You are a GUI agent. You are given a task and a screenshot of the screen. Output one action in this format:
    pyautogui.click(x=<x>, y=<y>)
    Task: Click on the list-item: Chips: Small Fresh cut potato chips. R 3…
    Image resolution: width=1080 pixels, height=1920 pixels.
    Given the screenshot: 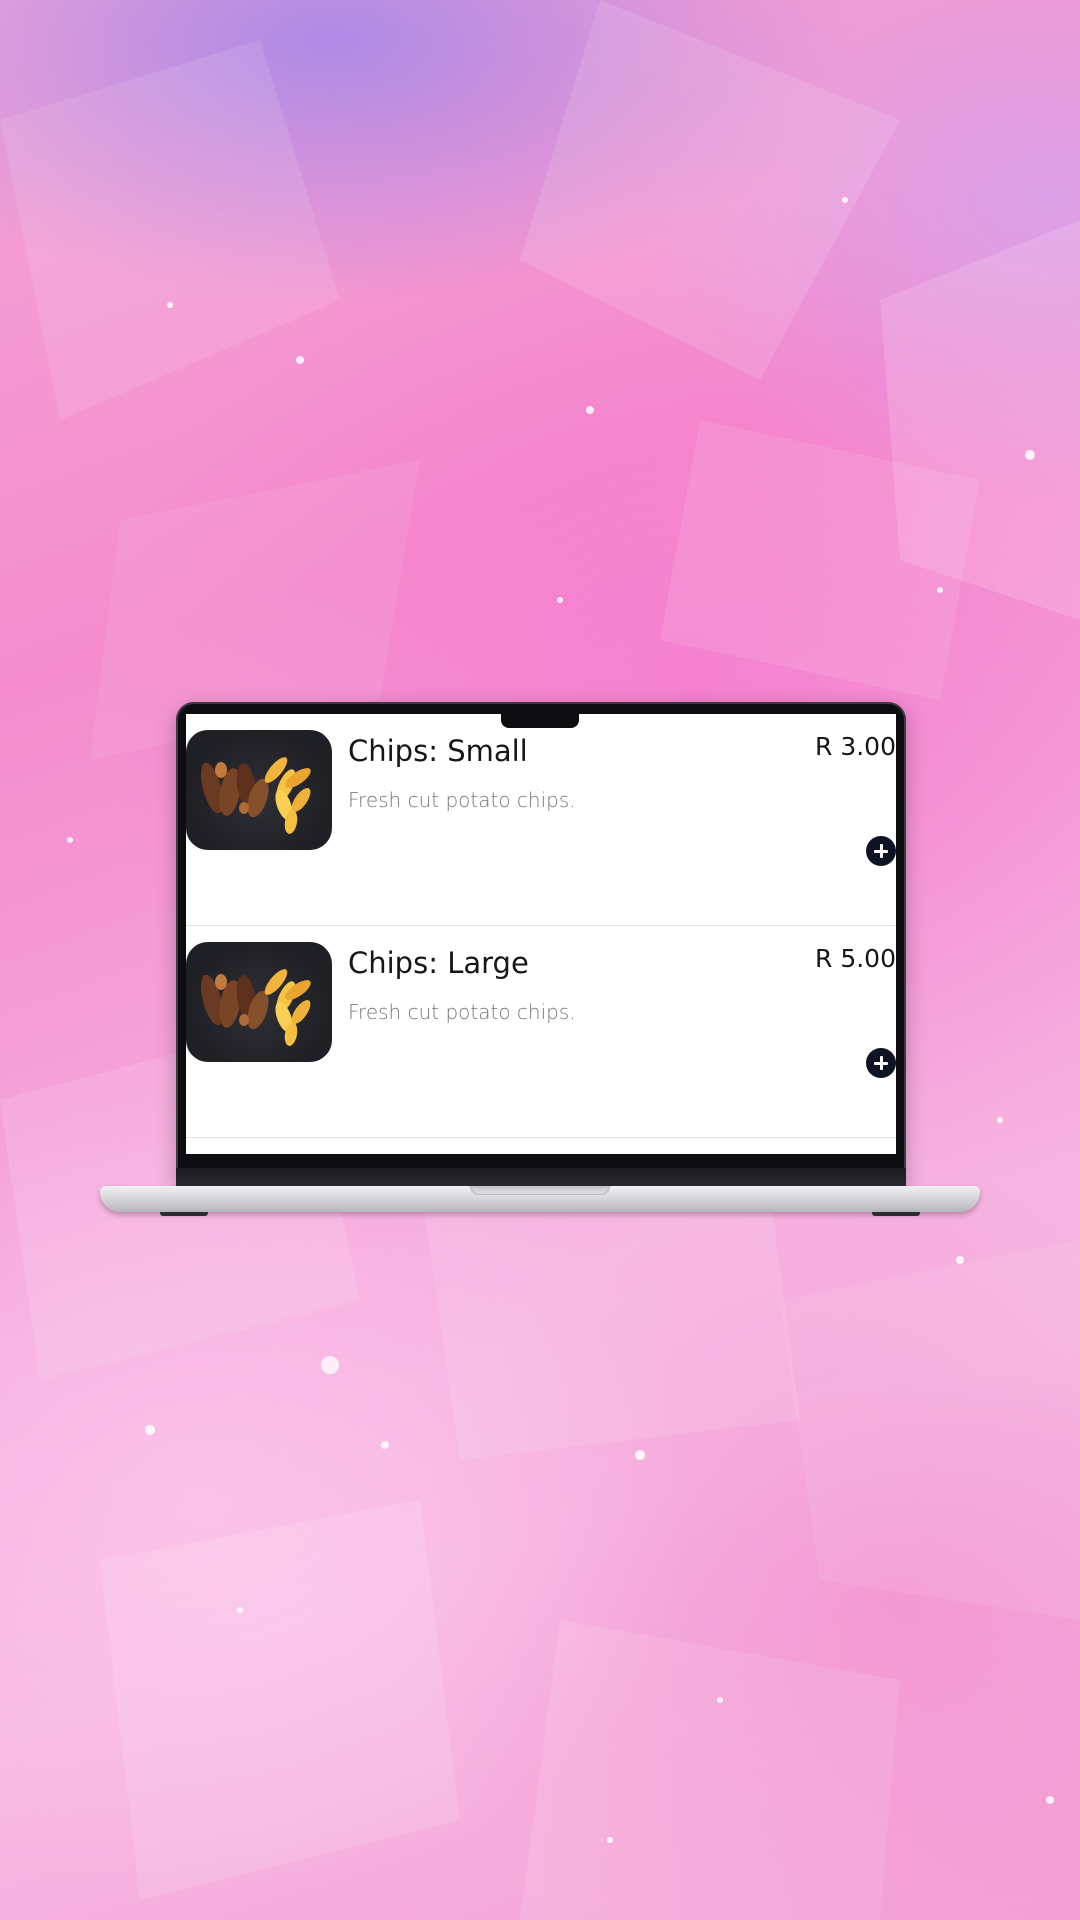 What is the action you would take?
    pyautogui.click(x=541, y=820)
    